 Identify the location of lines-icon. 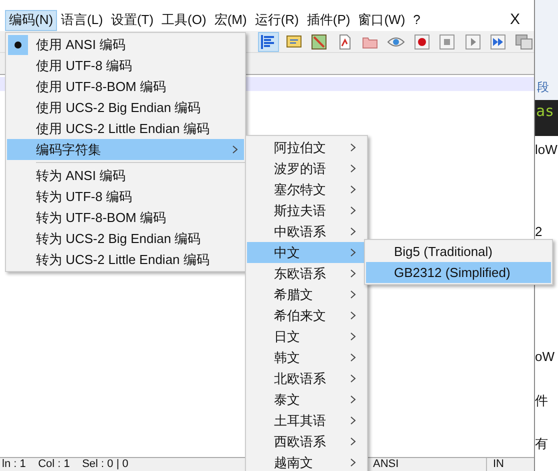
(268, 42).